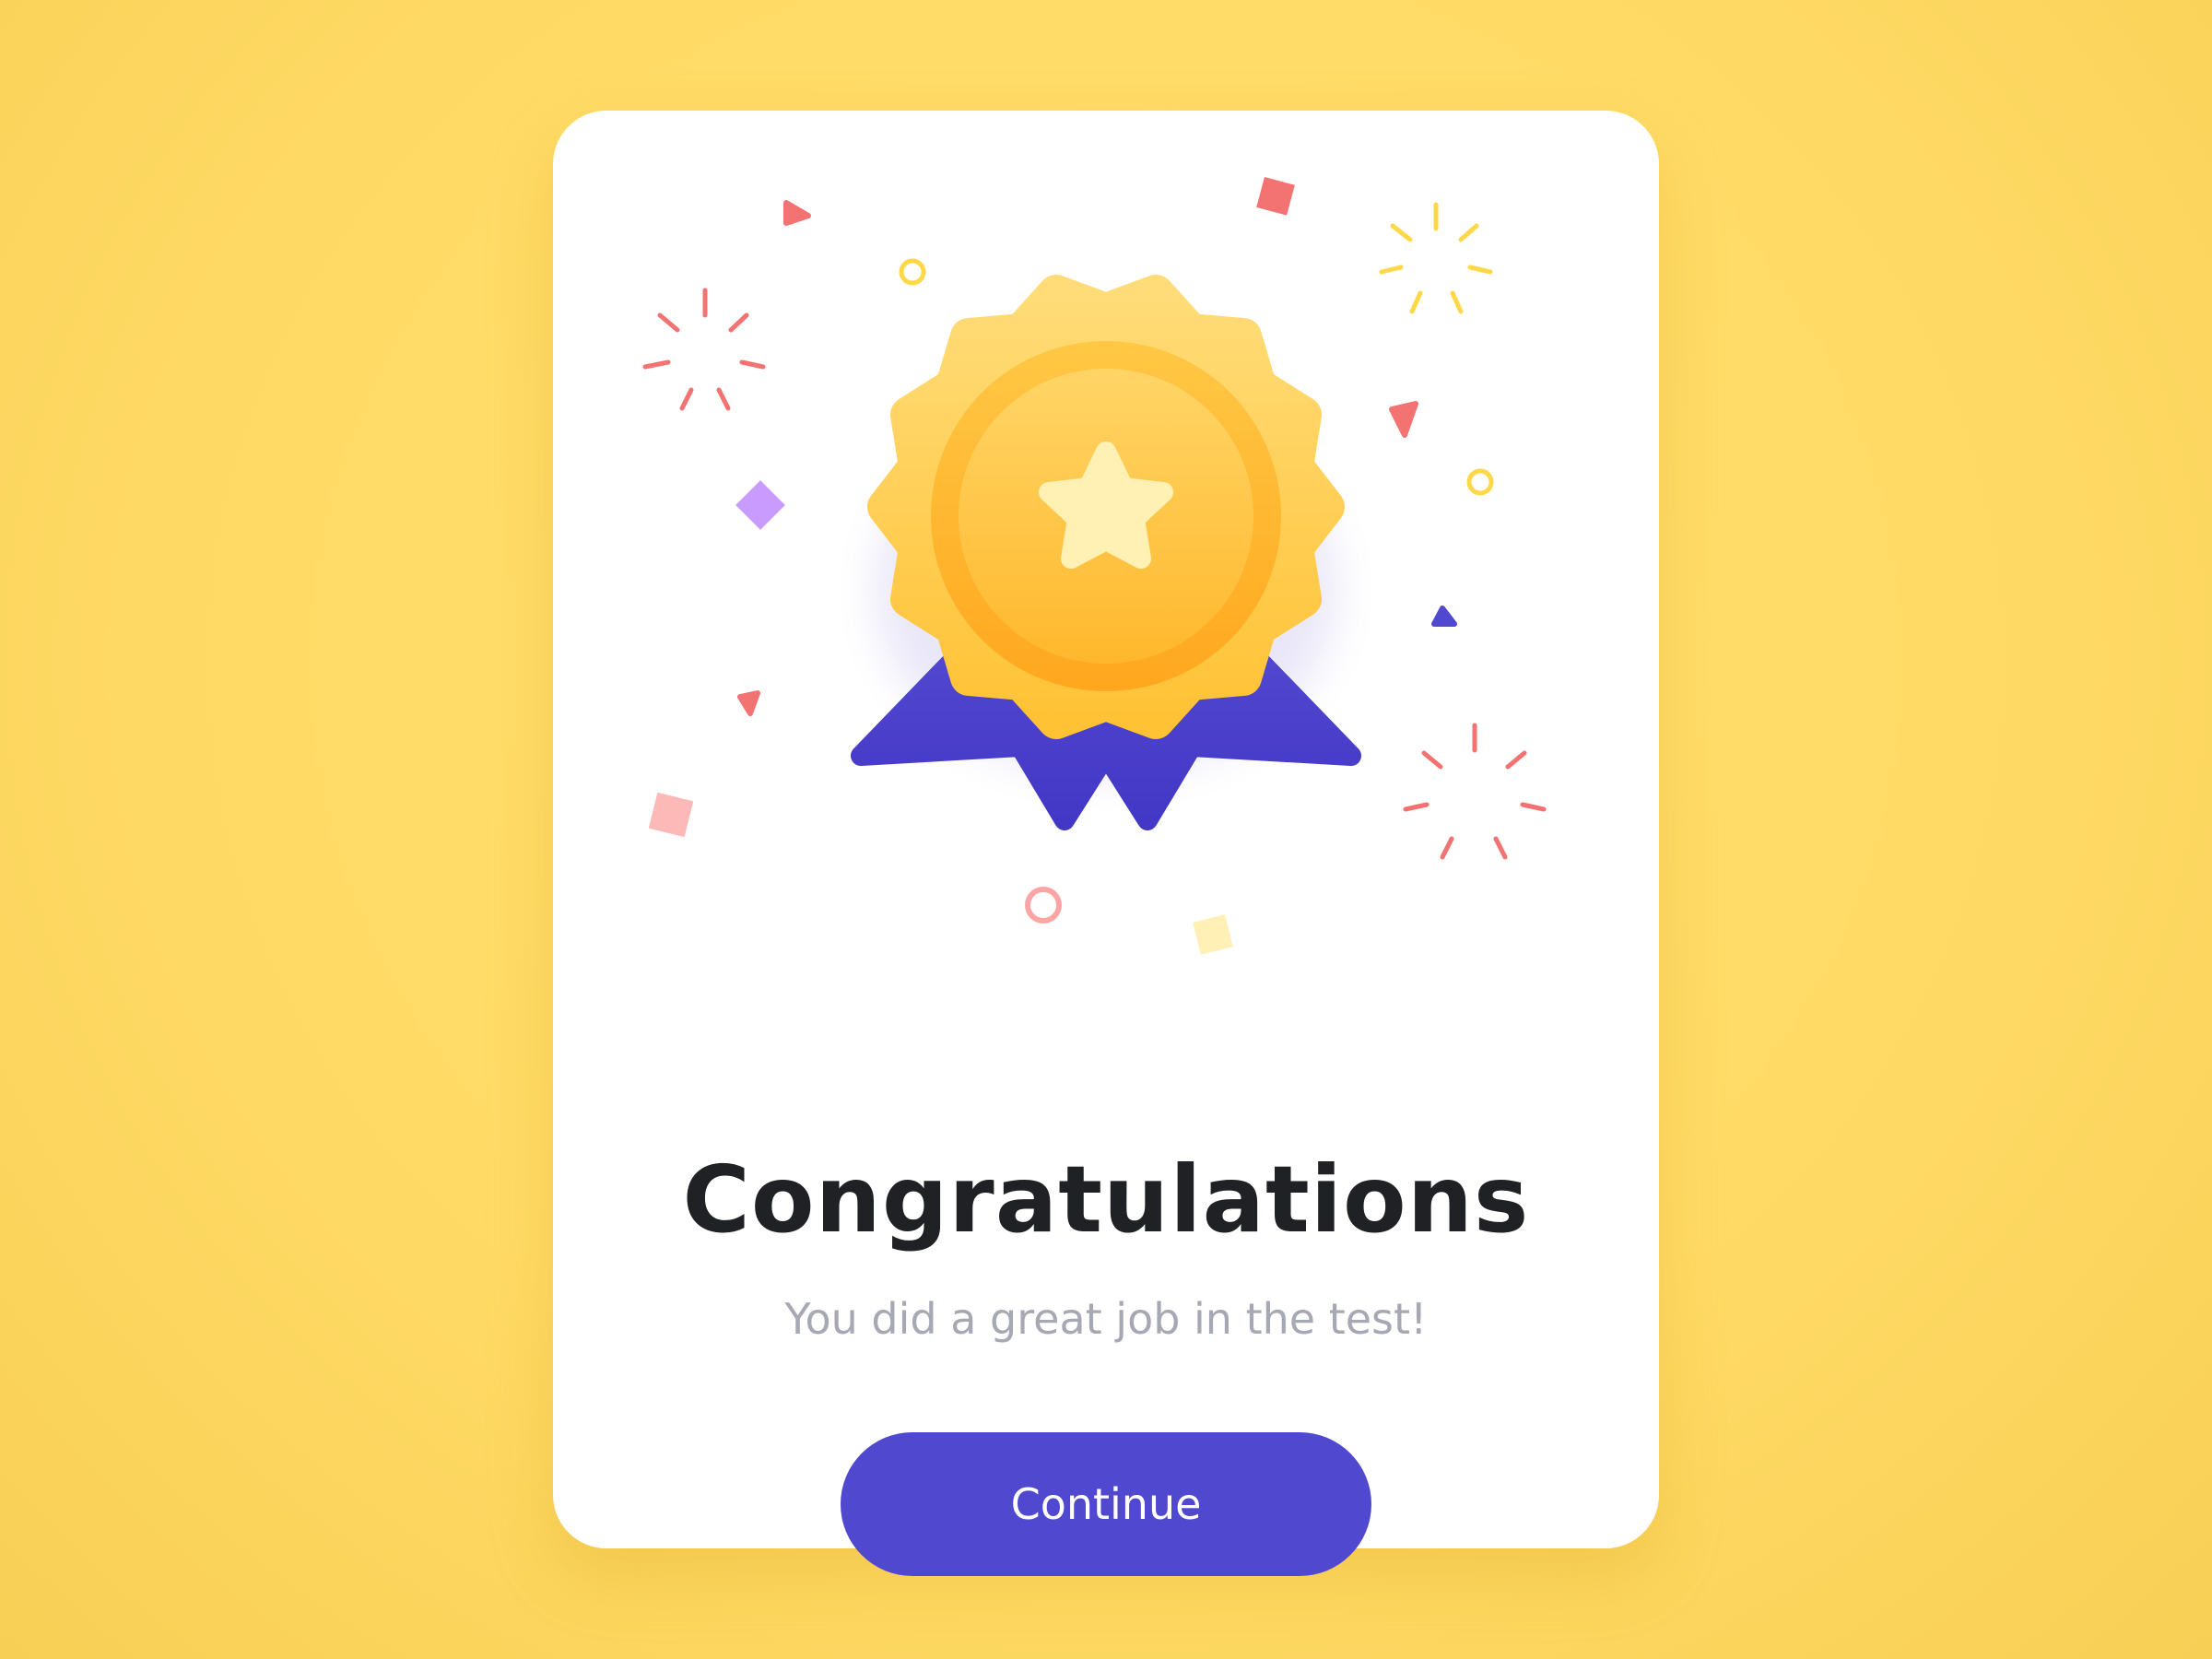 The image size is (2212, 1659). Describe the element at coordinates (1106, 1504) in the screenshot. I see `continue-button: Continue` at that location.